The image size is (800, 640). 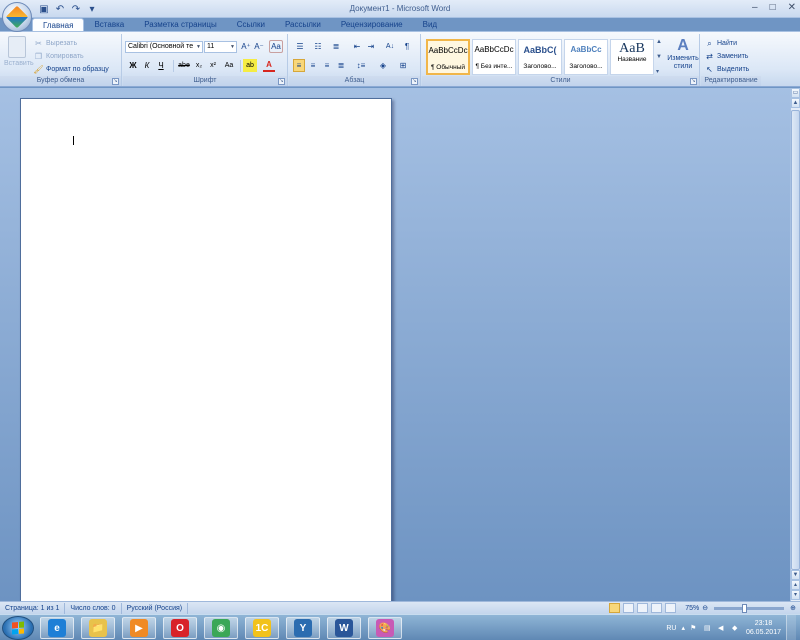 What do you see at coordinates (133, 65) in the screenshot?
I see `bold-button: Ж` at bounding box center [133, 65].